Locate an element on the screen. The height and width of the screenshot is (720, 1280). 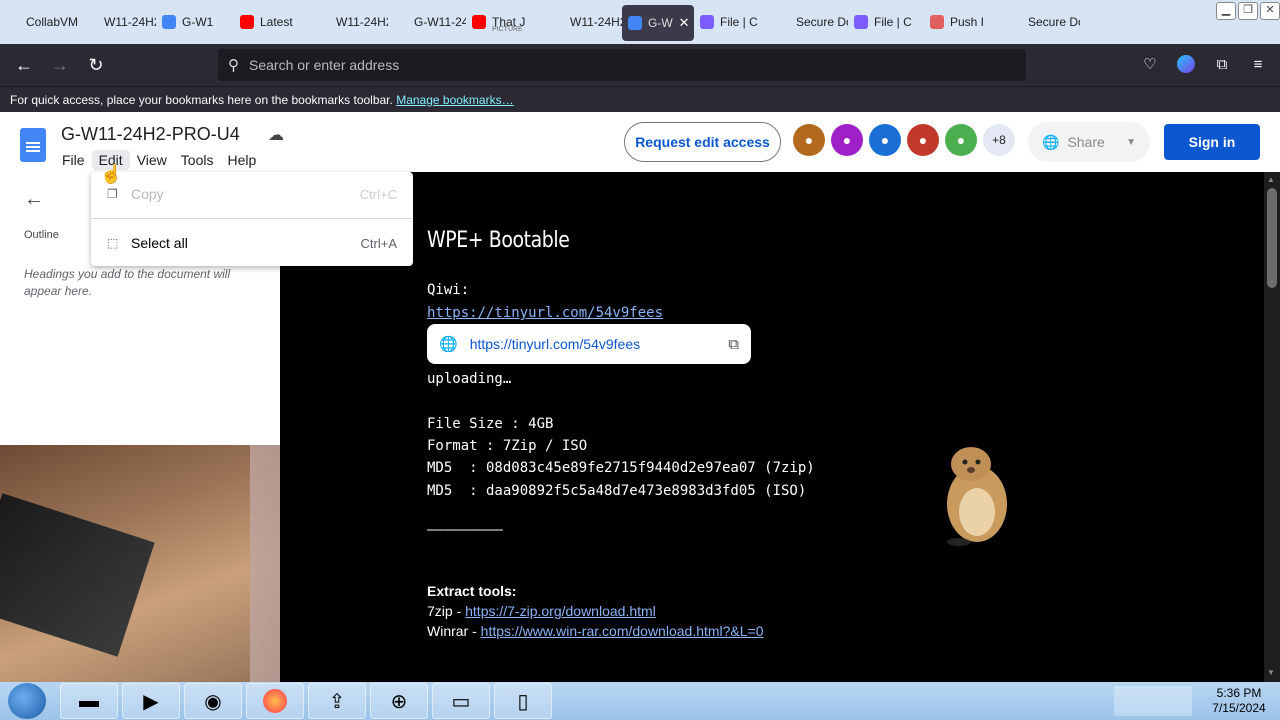
scrollbar-thumb is located at coordinates (1272, 238).